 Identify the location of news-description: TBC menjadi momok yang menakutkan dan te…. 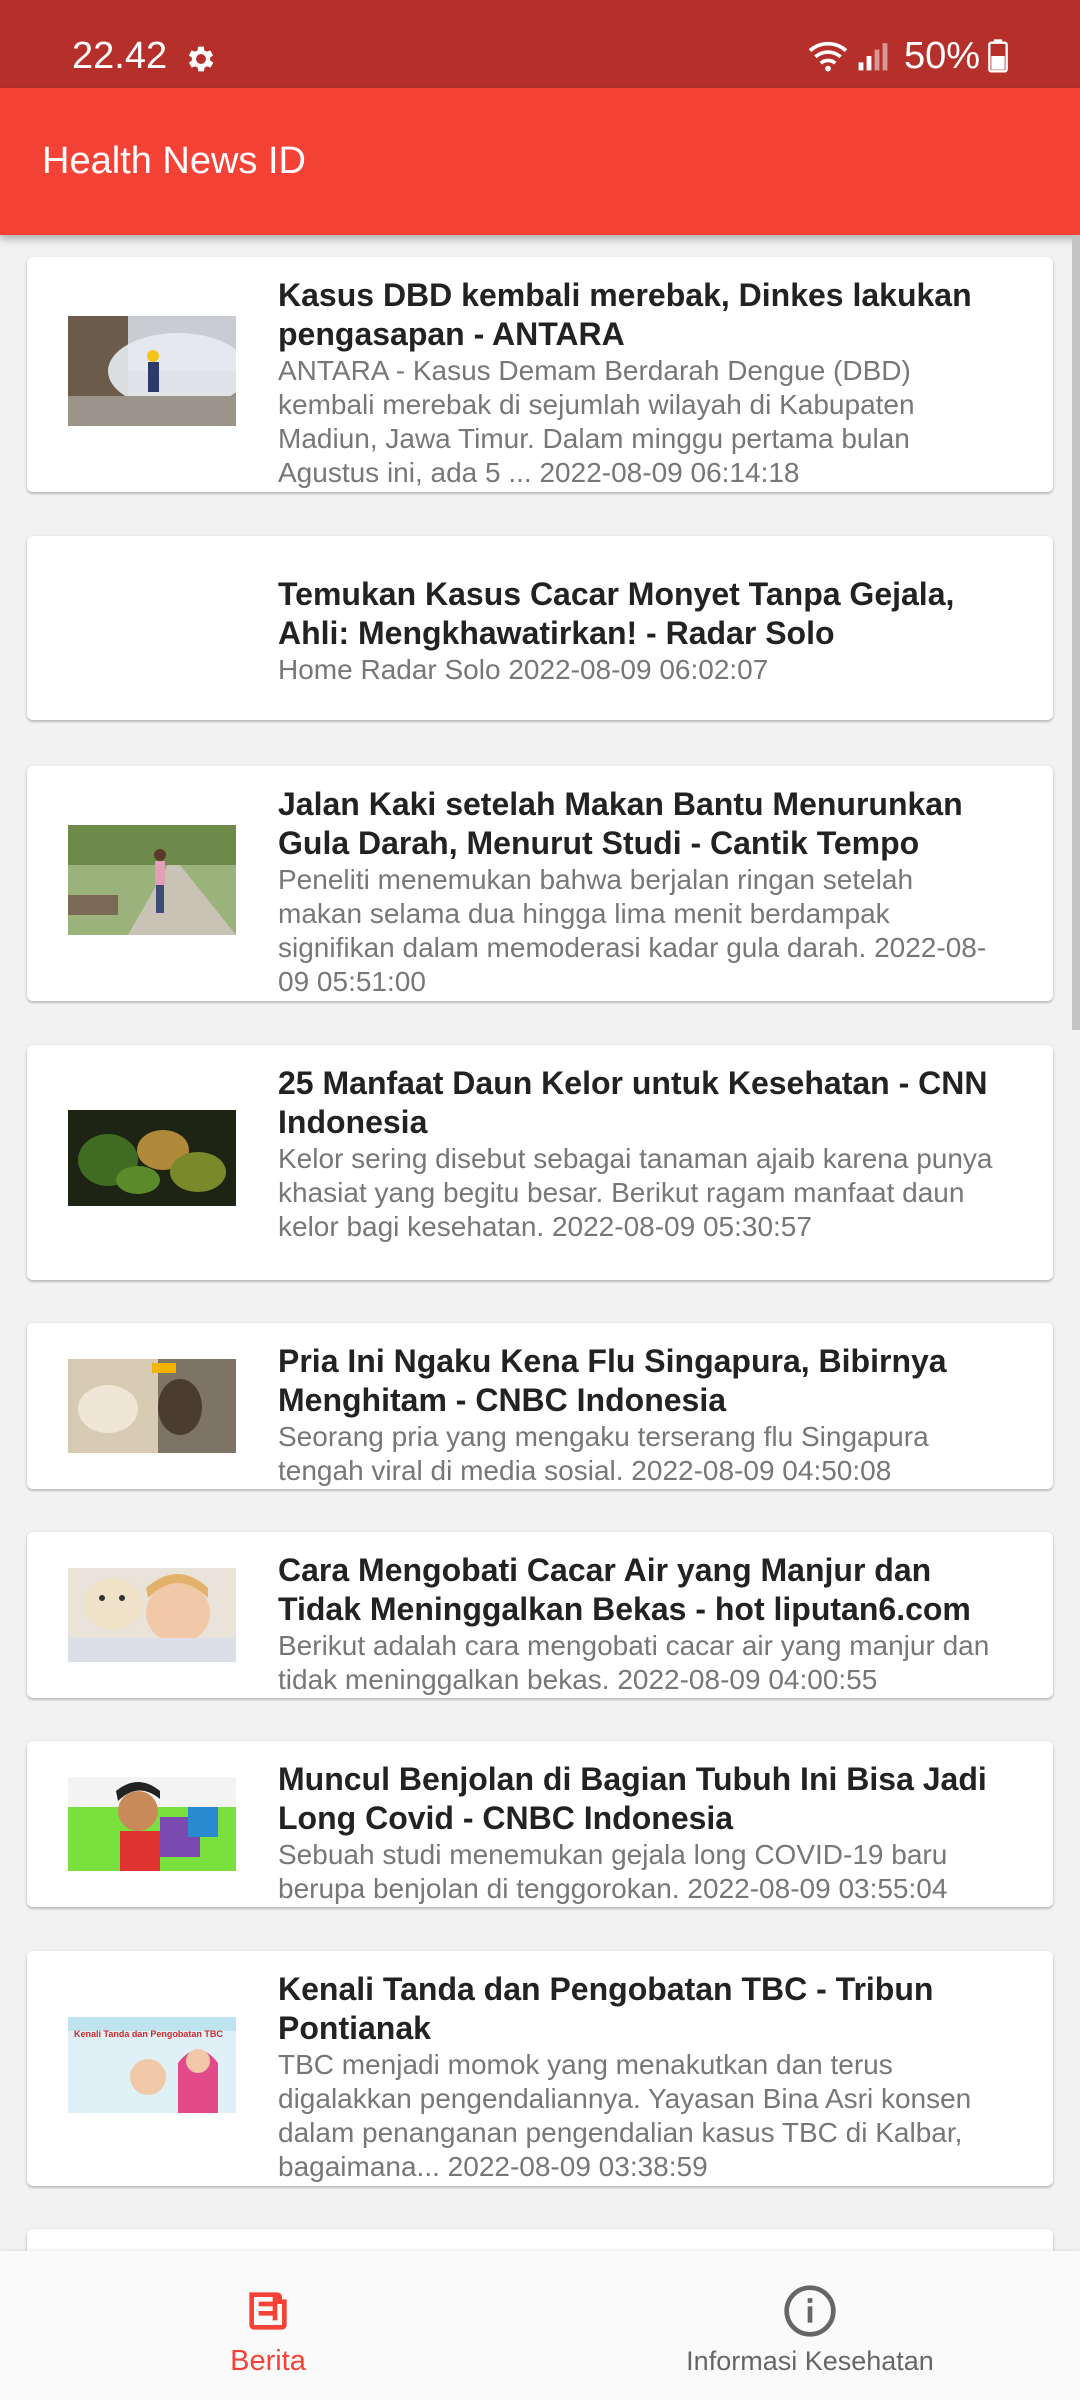
(625, 2115).